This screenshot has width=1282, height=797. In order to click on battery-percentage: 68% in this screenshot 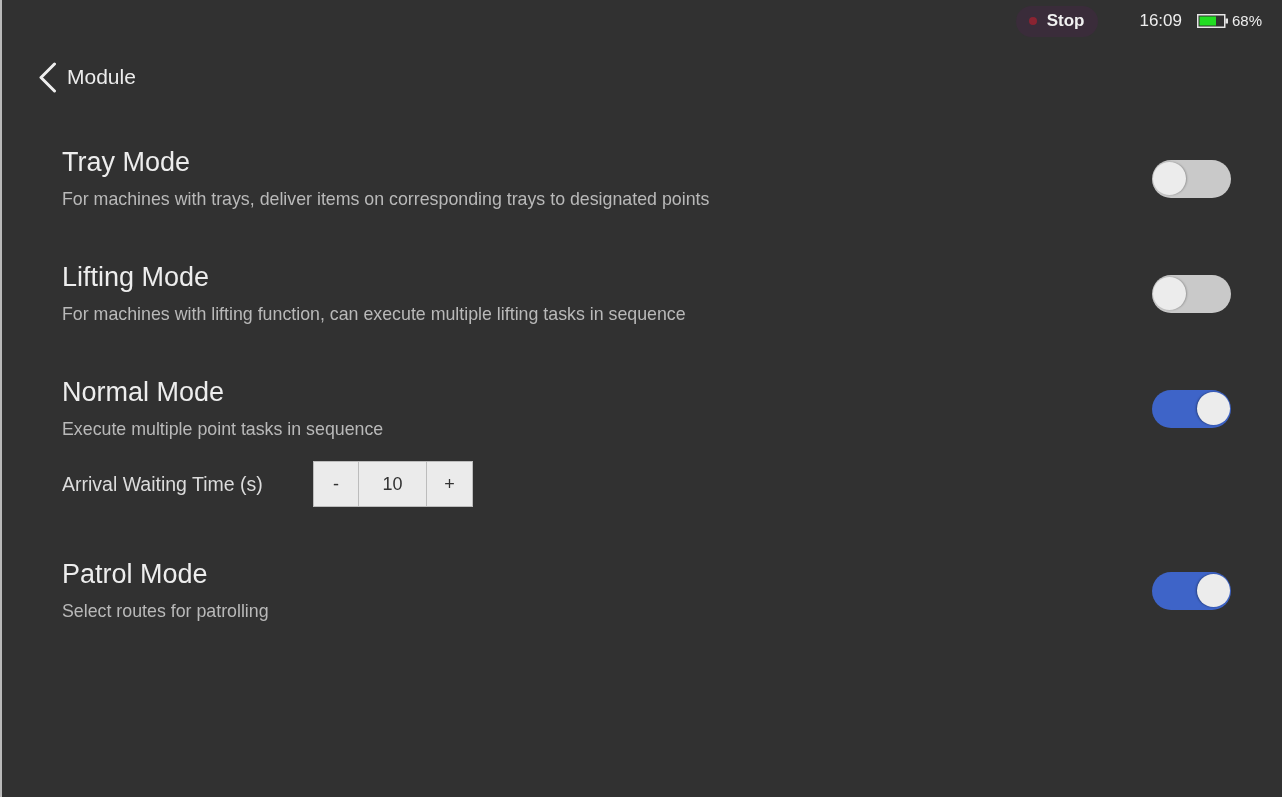, I will do `click(1246, 20)`.